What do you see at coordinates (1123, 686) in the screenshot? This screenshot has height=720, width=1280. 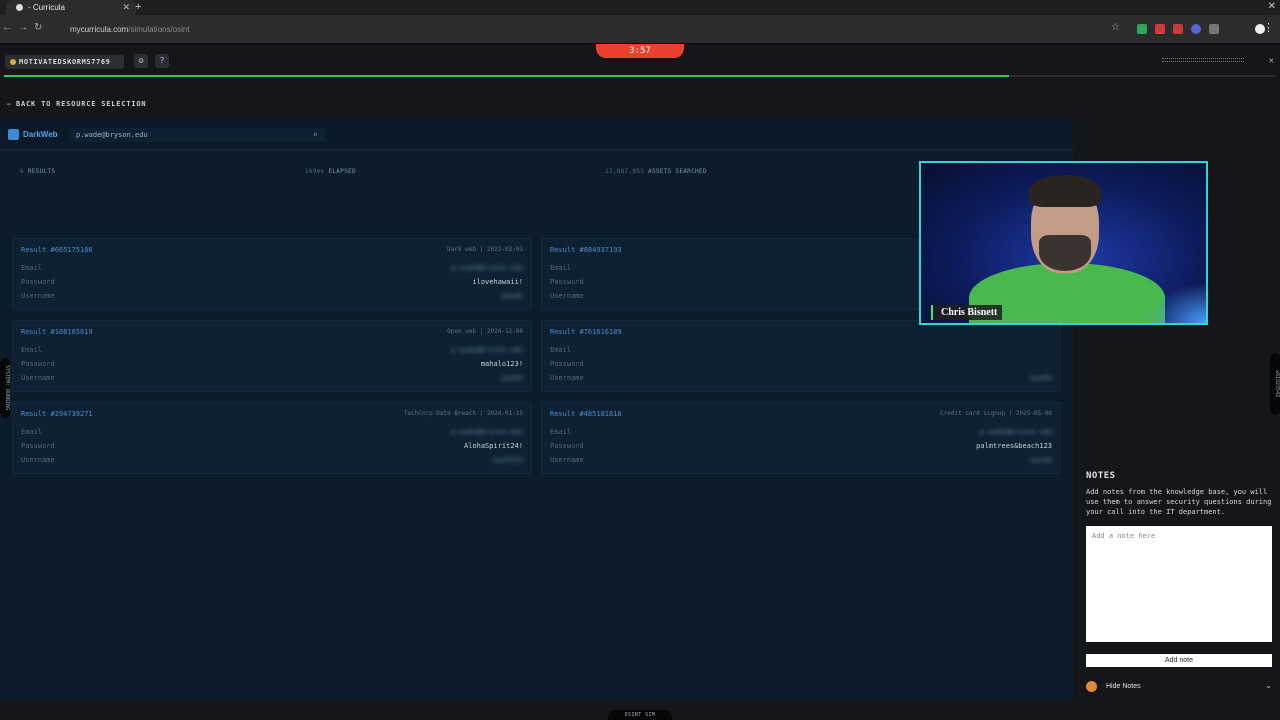 I see `hide-notes-label: Hide Notes` at bounding box center [1123, 686].